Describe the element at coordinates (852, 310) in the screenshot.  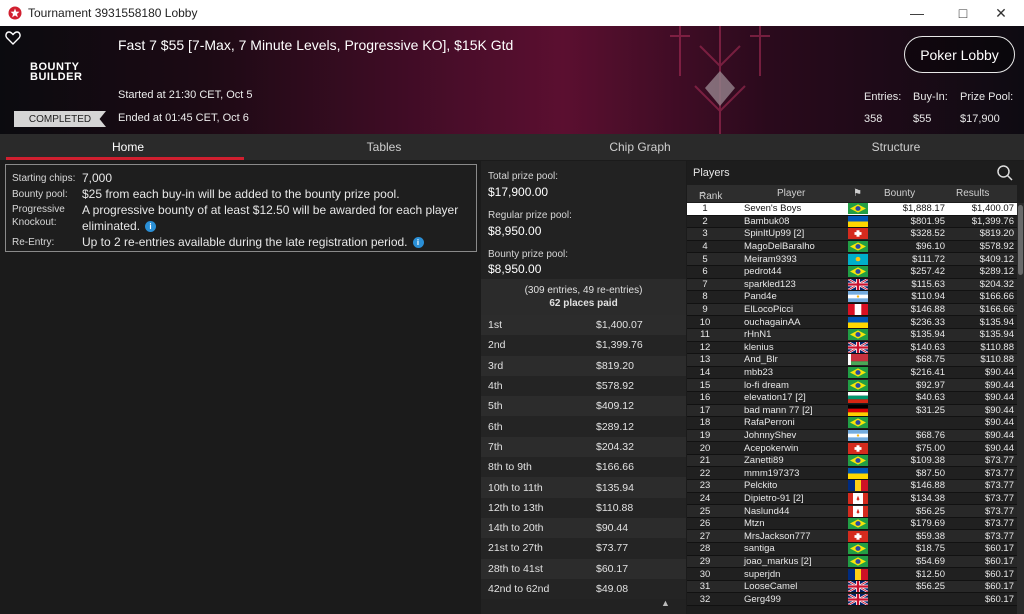
I see `player-row: 9 ElLocoPicci $146.88 $166.66` at that location.